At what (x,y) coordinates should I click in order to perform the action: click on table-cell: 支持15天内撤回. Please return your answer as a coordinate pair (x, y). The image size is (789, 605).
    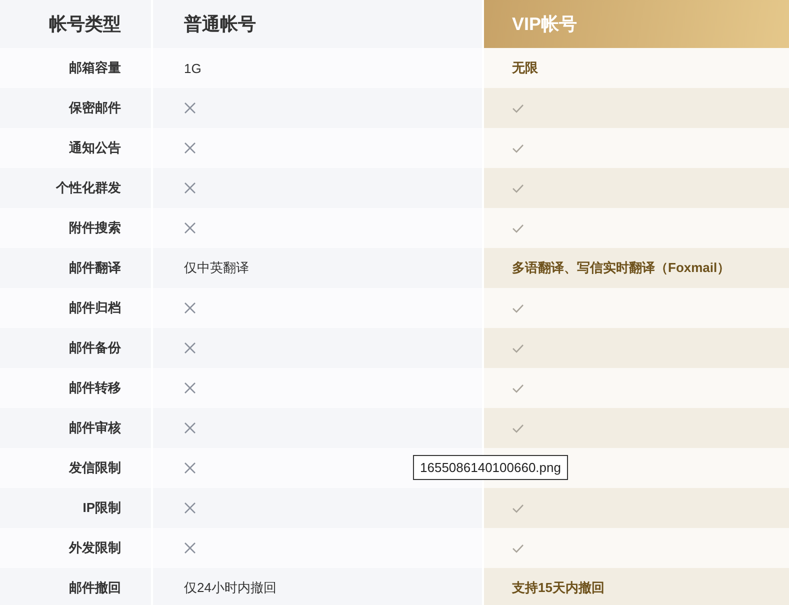
    Looking at the image, I should click on (558, 588).